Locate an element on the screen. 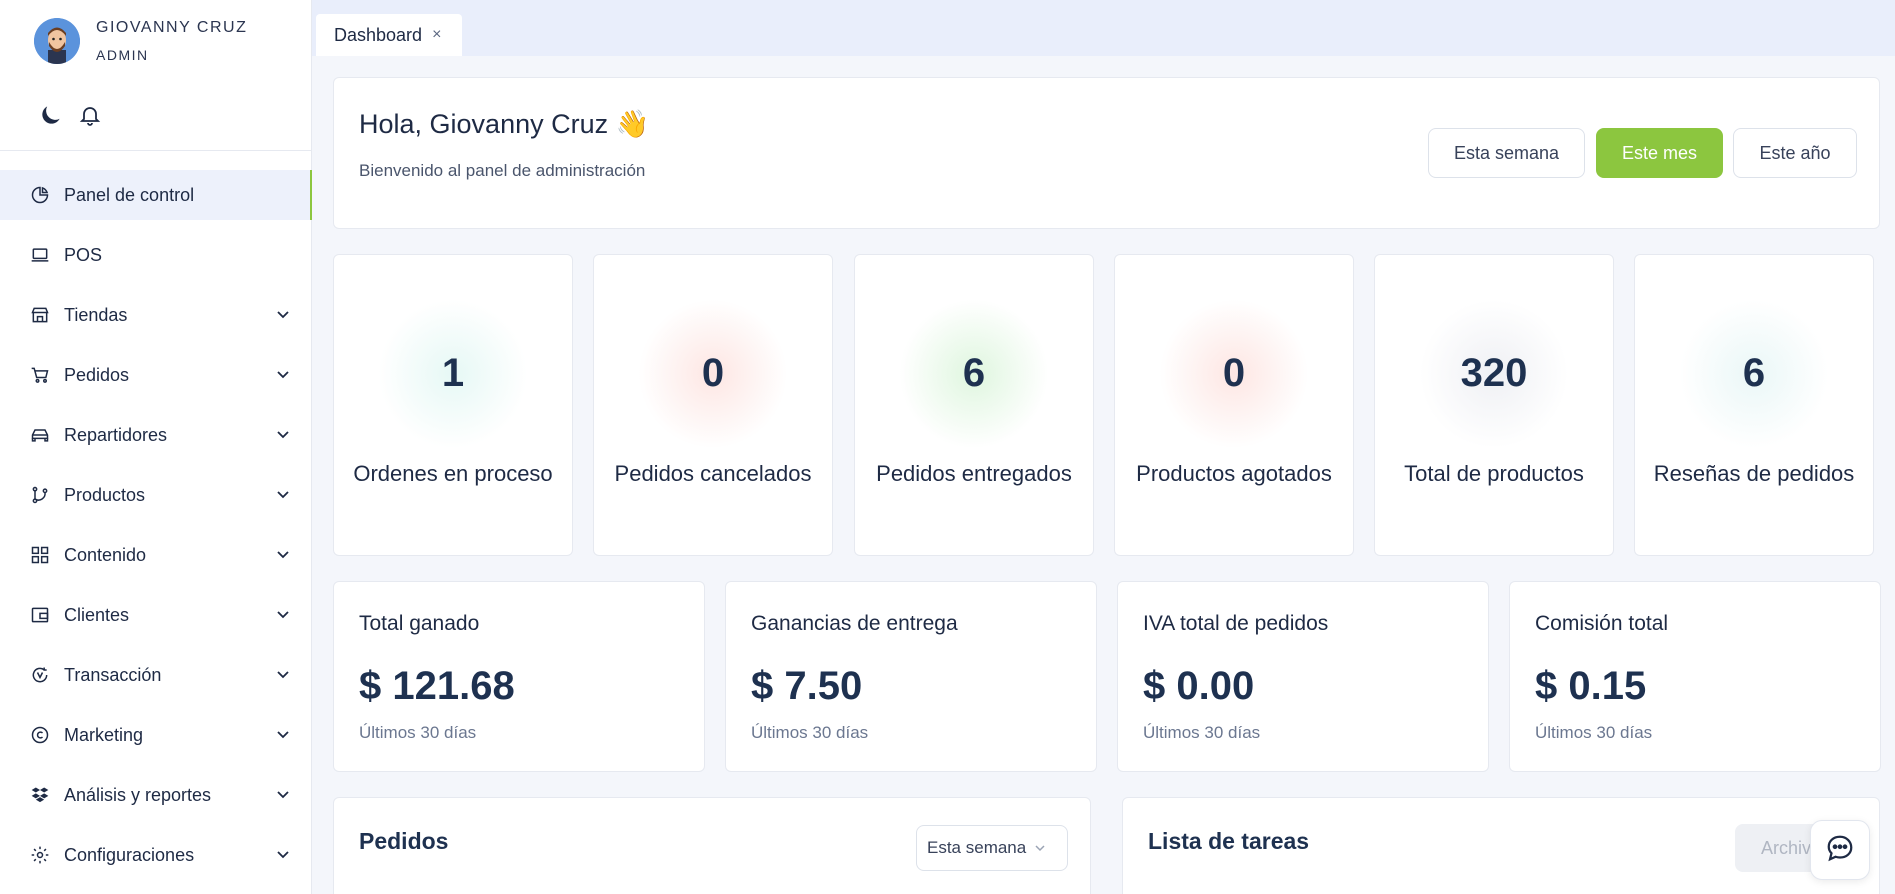 Image resolution: width=1895 pixels, height=894 pixels. tab-dashboard: Dashboard × is located at coordinates (389, 35).